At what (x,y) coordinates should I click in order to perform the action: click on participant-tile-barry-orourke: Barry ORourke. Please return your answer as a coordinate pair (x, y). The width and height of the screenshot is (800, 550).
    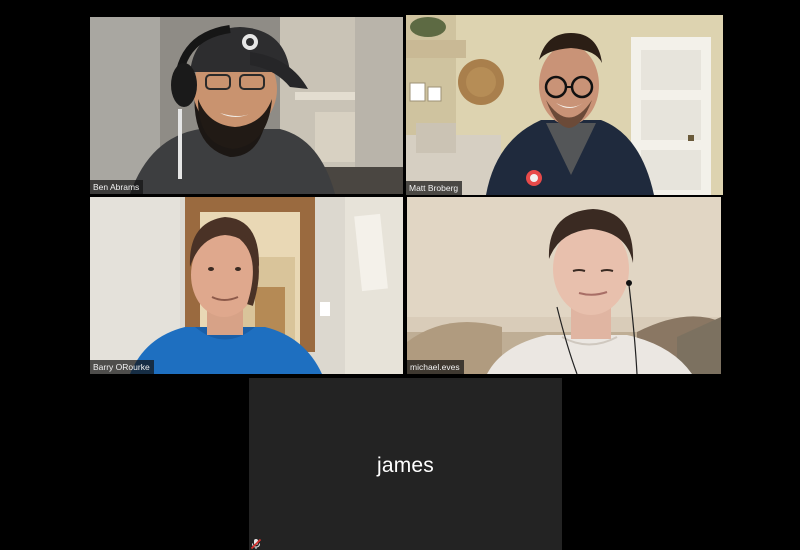
    Looking at the image, I should click on (246, 285).